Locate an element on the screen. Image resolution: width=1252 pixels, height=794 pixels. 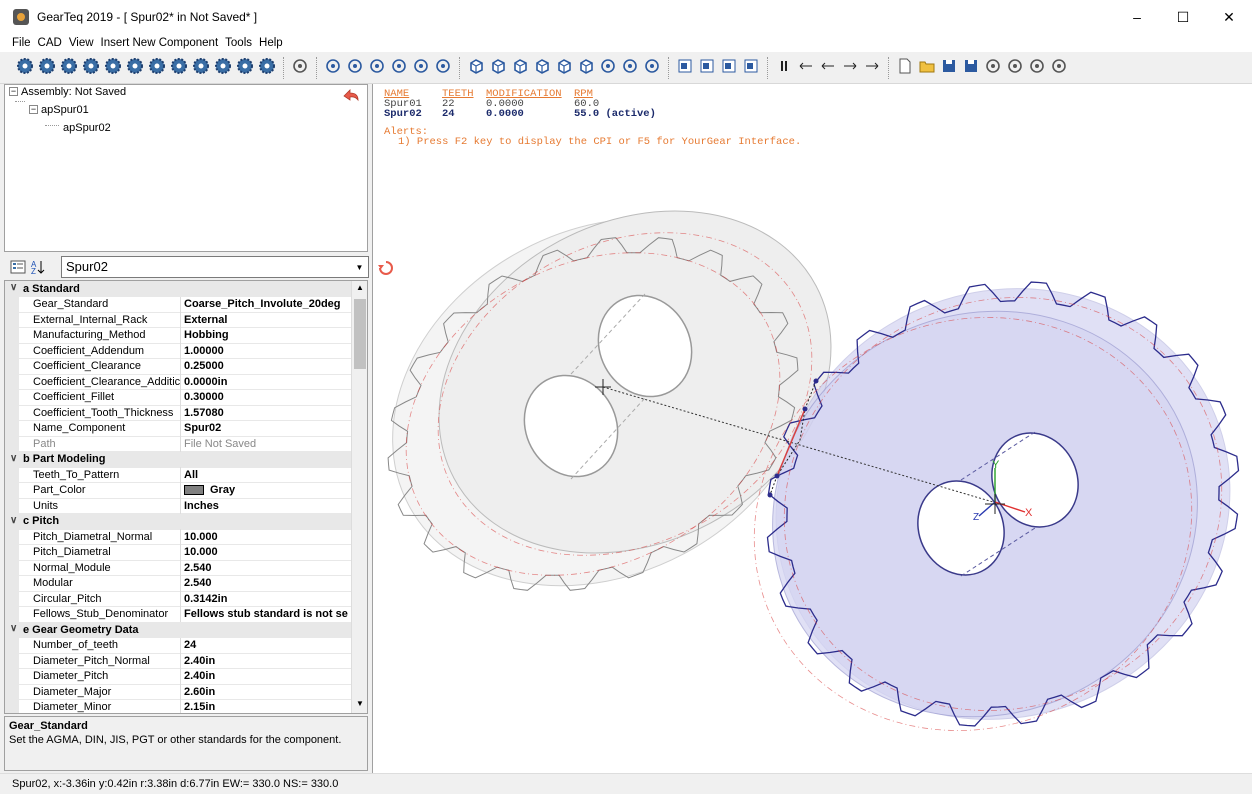
property-row: Path File Not Saved is located at coordinates (178, 444).